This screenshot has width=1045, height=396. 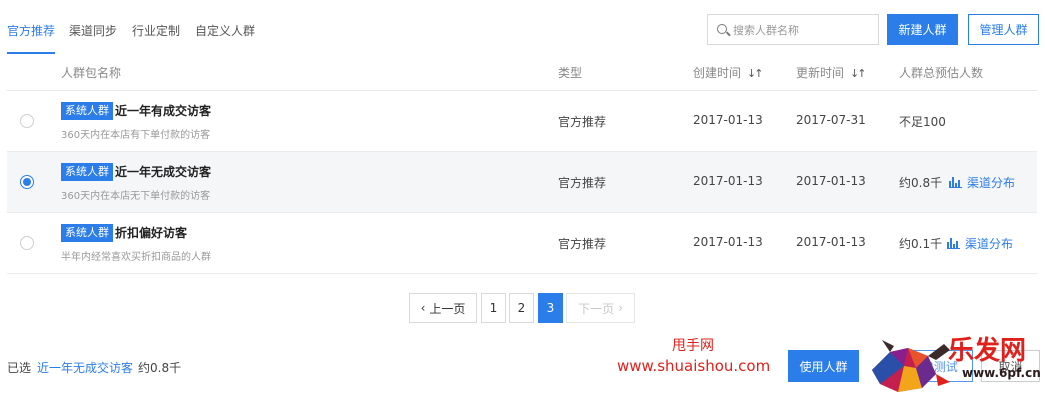 What do you see at coordinates (922, 29) in the screenshot?
I see `create-audience-button: 新建人群` at bounding box center [922, 29].